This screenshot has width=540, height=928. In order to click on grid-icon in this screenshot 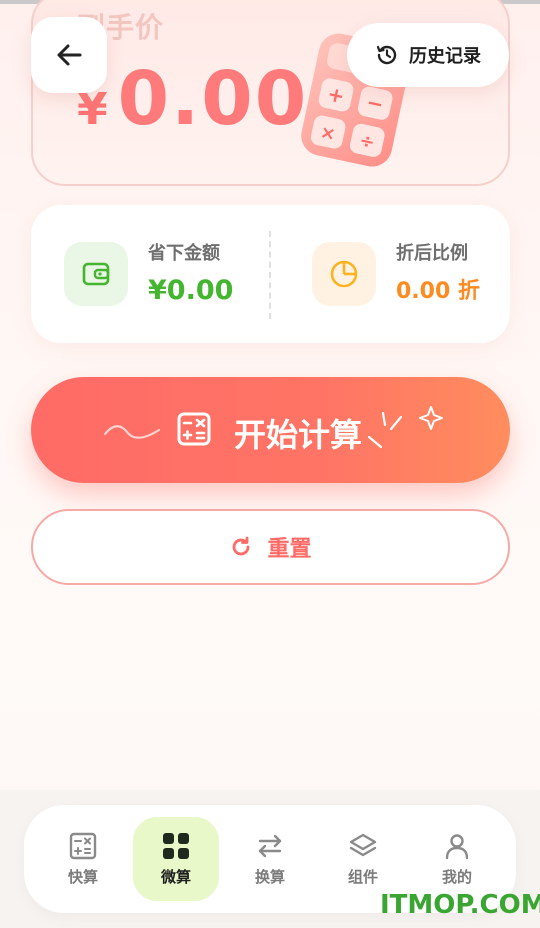, I will do `click(176, 845)`.